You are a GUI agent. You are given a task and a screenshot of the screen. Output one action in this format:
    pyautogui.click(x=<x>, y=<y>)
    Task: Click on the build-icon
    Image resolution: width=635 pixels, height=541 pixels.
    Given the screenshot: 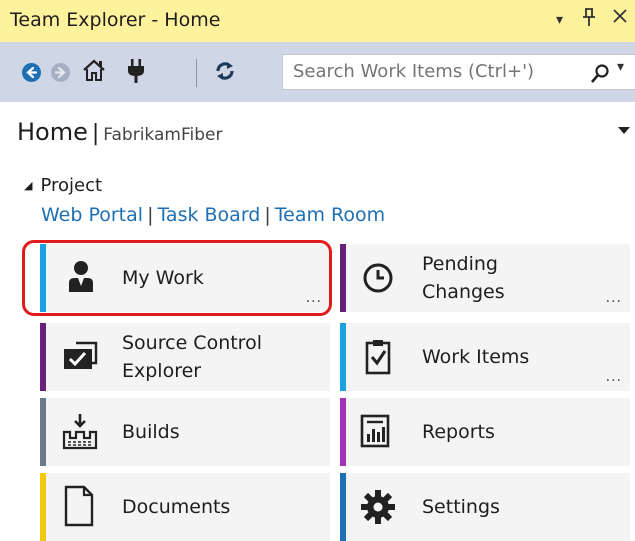 What is the action you would take?
    pyautogui.click(x=80, y=433)
    